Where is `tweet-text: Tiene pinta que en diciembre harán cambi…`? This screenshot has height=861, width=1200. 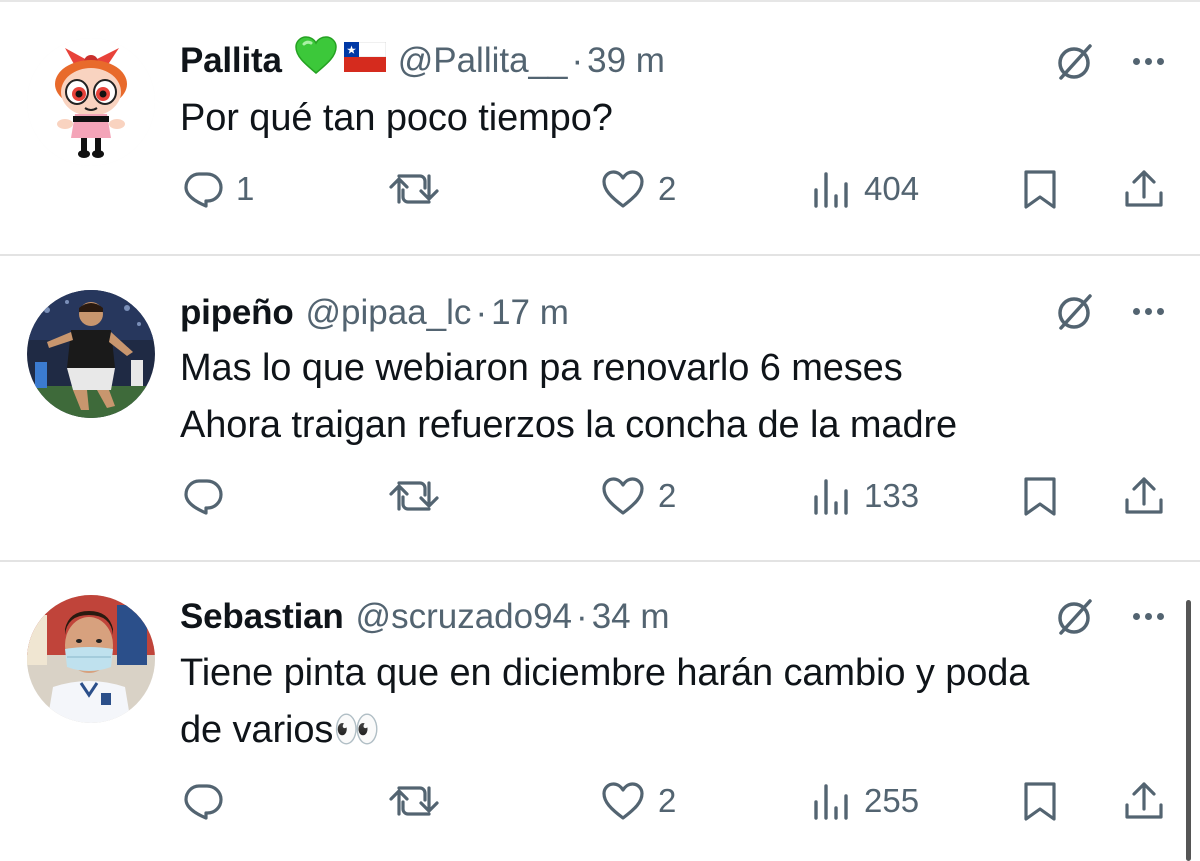 tweet-text: Tiene pinta que en diciembre harán cambi… is located at coordinates (675, 702).